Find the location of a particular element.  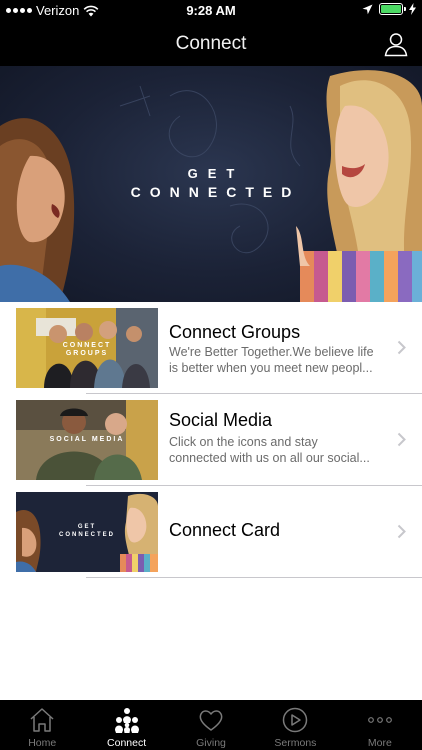

social-media-thumbnail: SOCIAL MEDIA is located at coordinates (87, 440).